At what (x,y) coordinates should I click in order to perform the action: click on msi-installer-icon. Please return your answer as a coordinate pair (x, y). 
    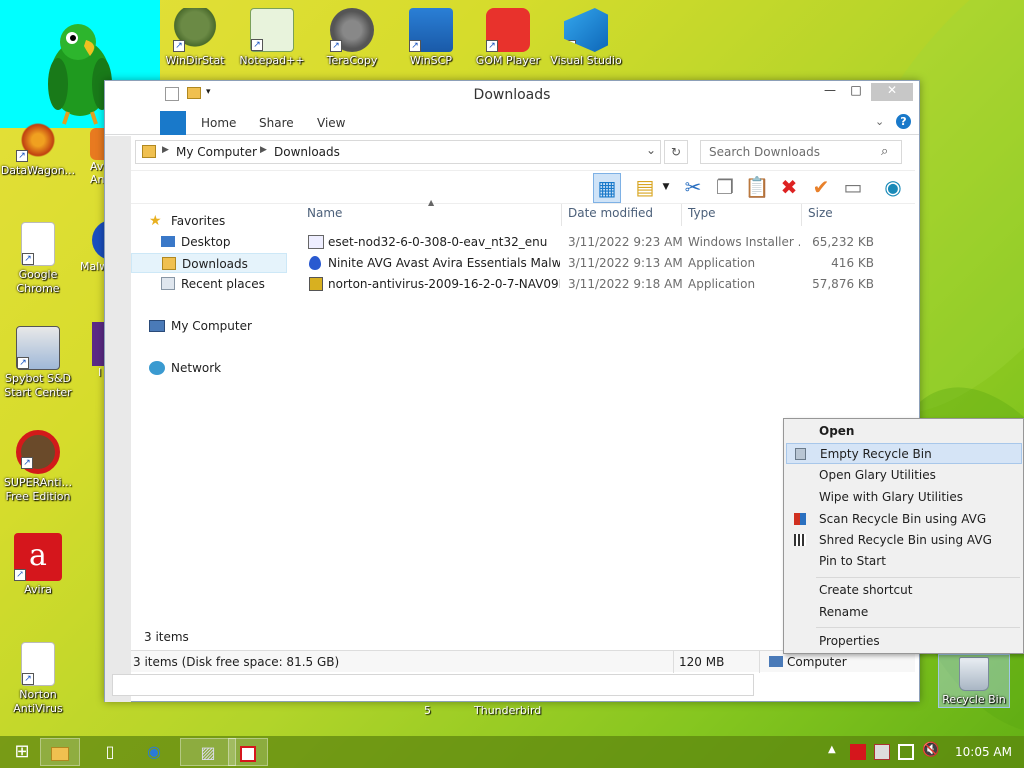
    Looking at the image, I should click on (316, 242).